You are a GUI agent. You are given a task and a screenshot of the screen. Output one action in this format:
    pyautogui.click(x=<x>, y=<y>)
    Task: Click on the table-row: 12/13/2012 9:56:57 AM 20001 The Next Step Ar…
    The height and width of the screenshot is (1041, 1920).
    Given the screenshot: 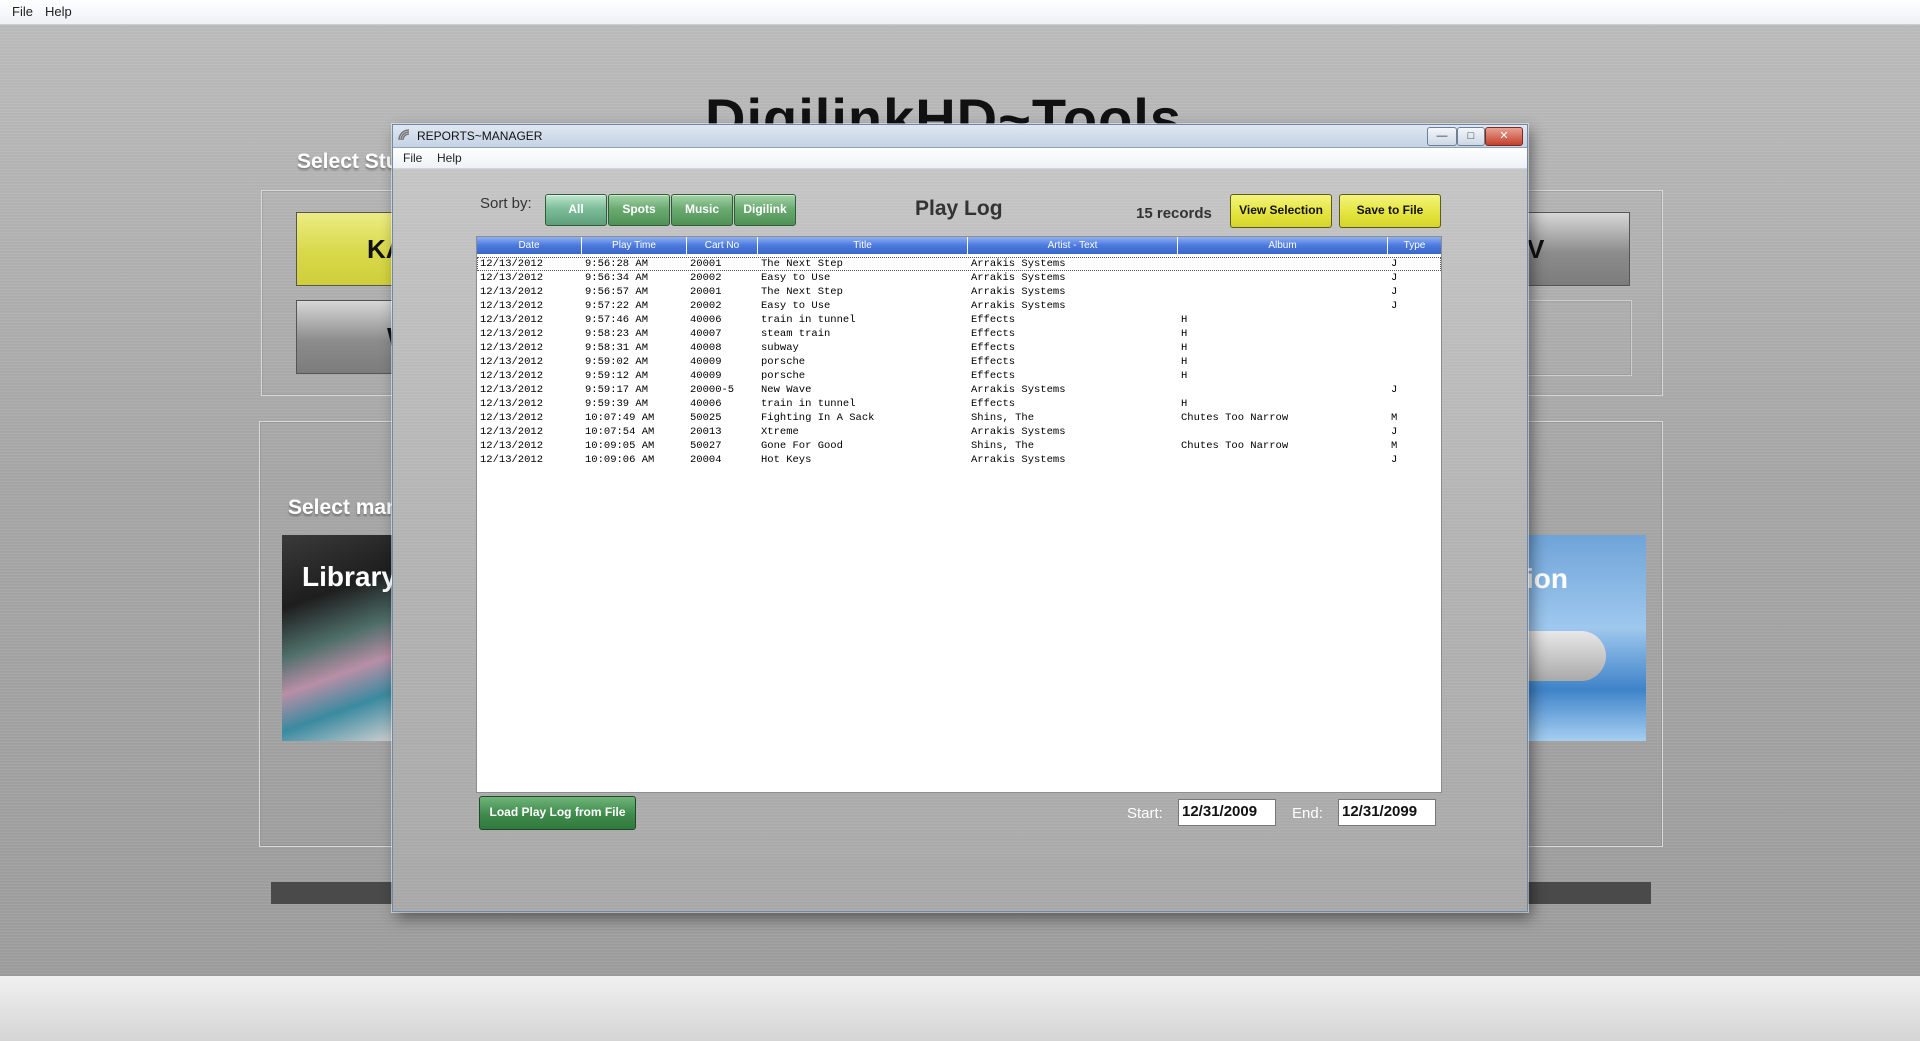 What is the action you would take?
    pyautogui.click(x=959, y=292)
    